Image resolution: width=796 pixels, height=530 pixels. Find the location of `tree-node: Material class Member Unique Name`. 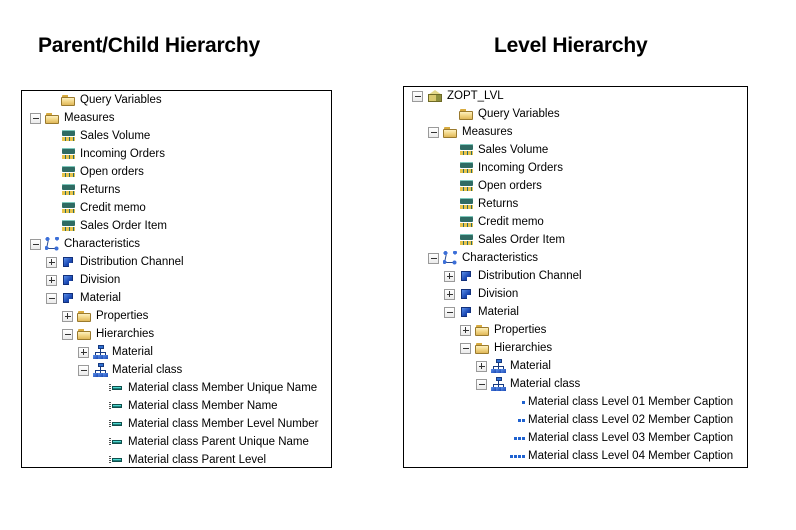

tree-node: Material class Member Unique Name is located at coordinates (176, 388).